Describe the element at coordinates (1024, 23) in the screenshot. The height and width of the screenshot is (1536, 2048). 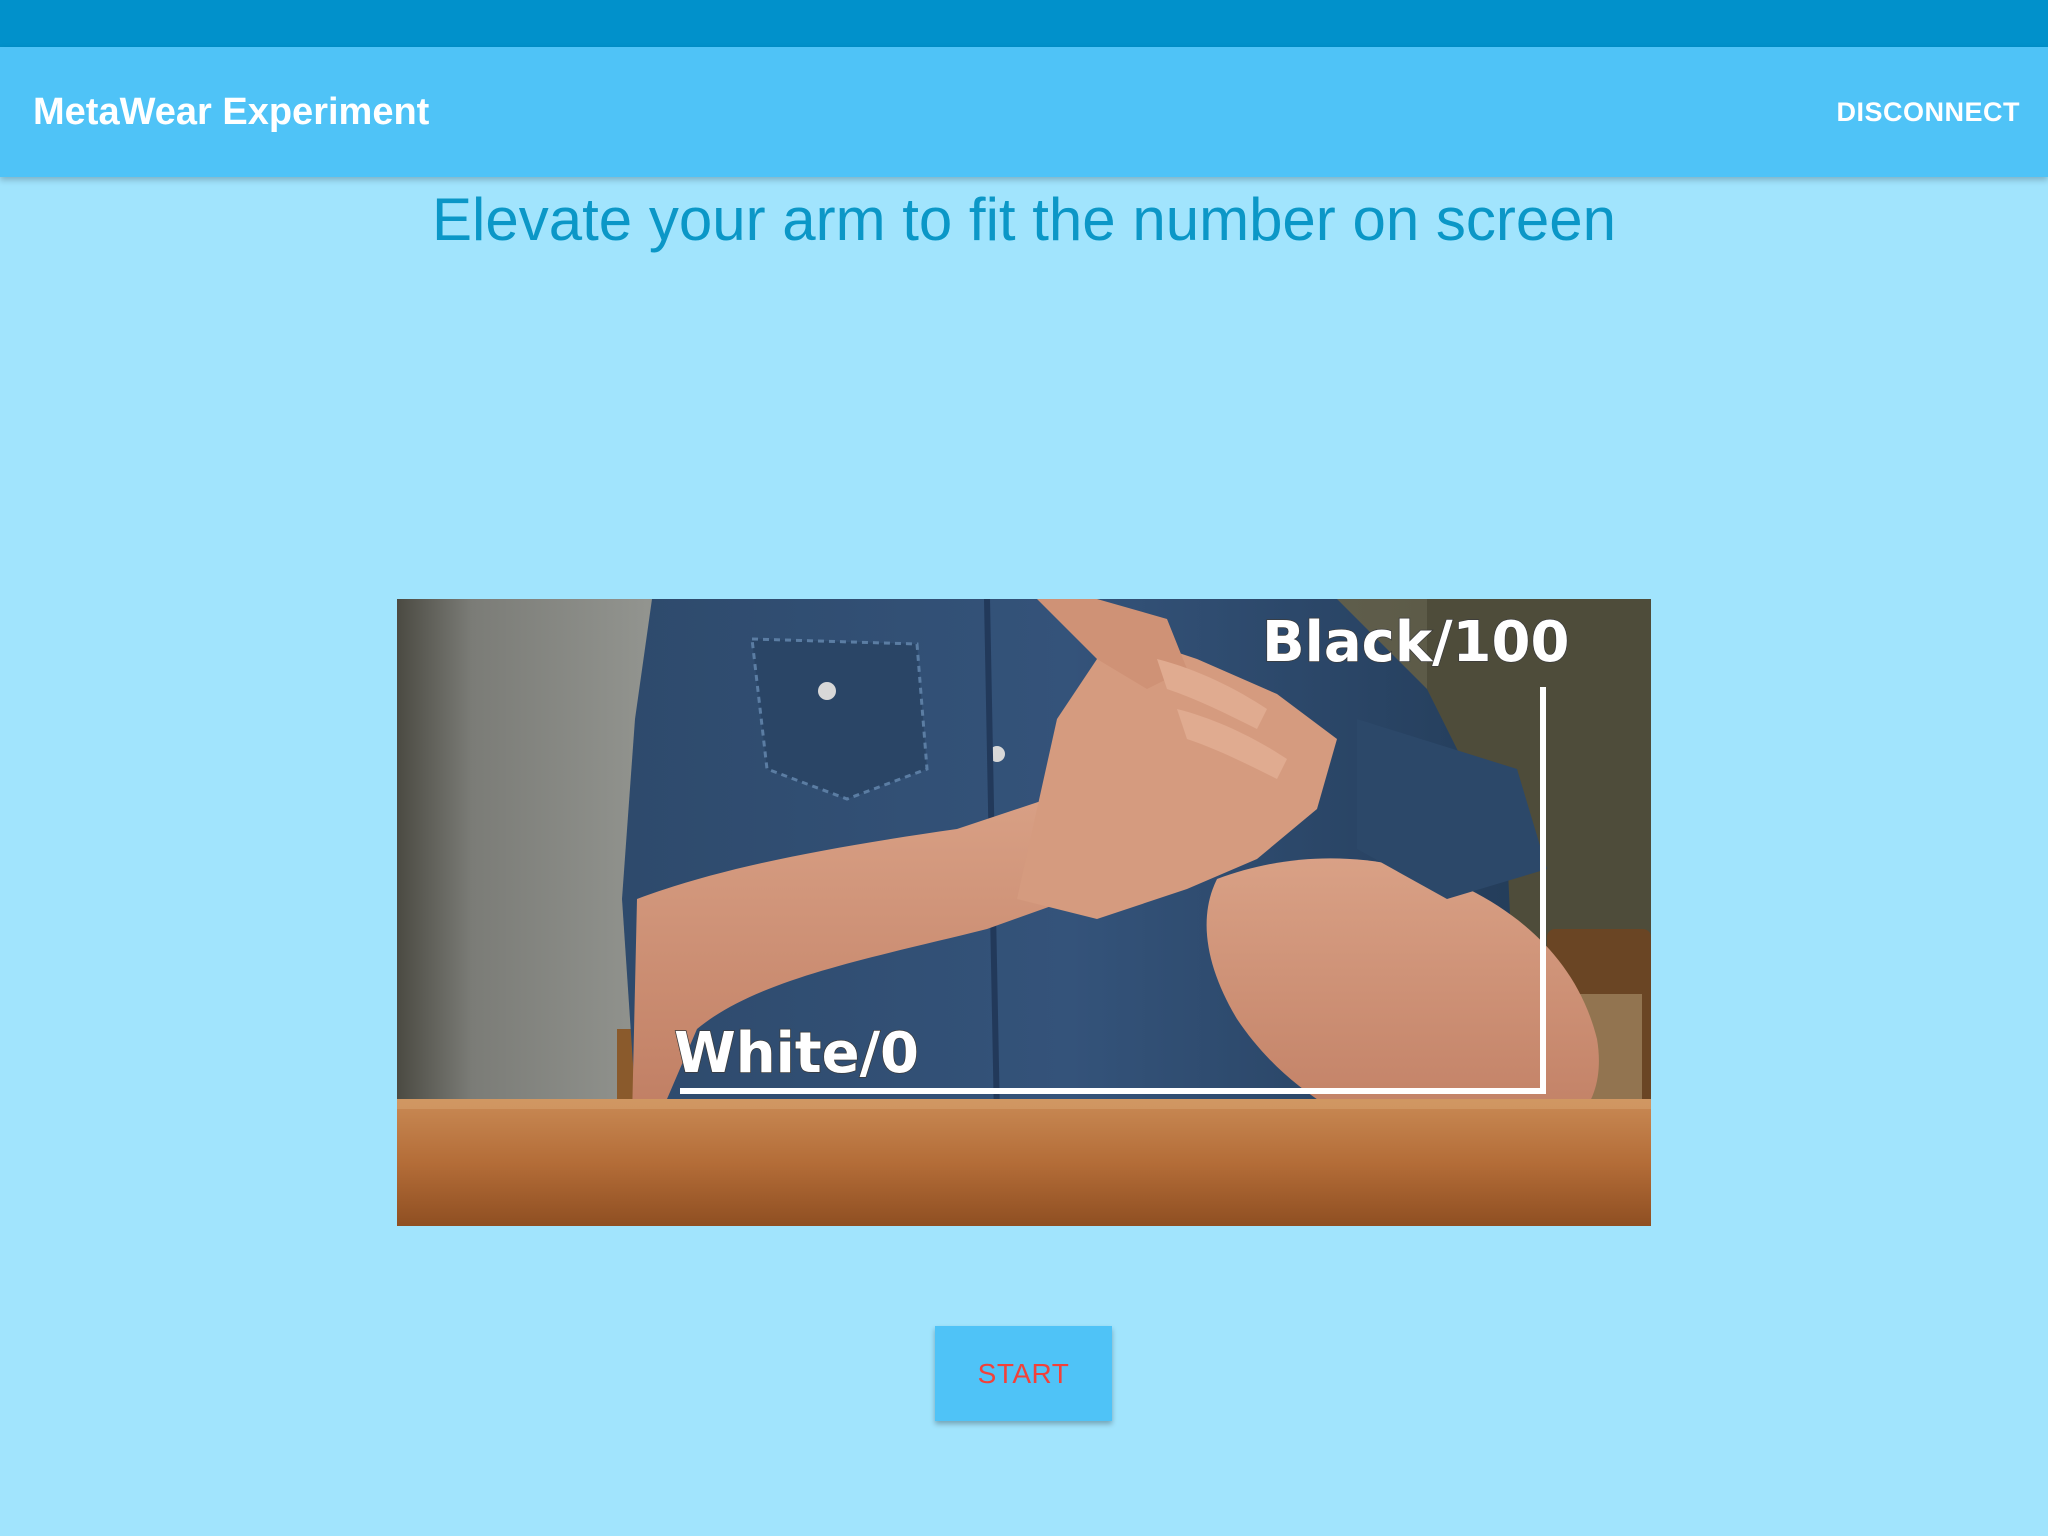
I see `status-bar` at that location.